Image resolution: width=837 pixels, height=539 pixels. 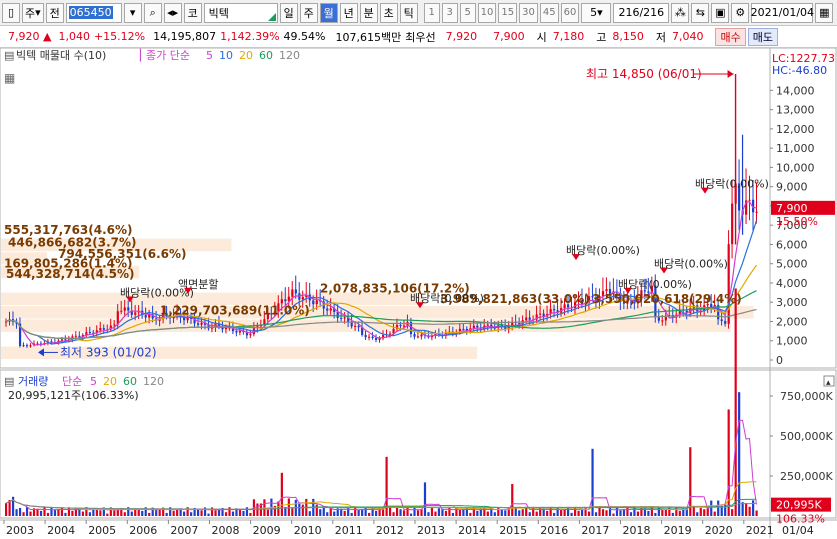 What do you see at coordinates (348, 12) in the screenshot?
I see `period-button-3: 년` at bounding box center [348, 12].